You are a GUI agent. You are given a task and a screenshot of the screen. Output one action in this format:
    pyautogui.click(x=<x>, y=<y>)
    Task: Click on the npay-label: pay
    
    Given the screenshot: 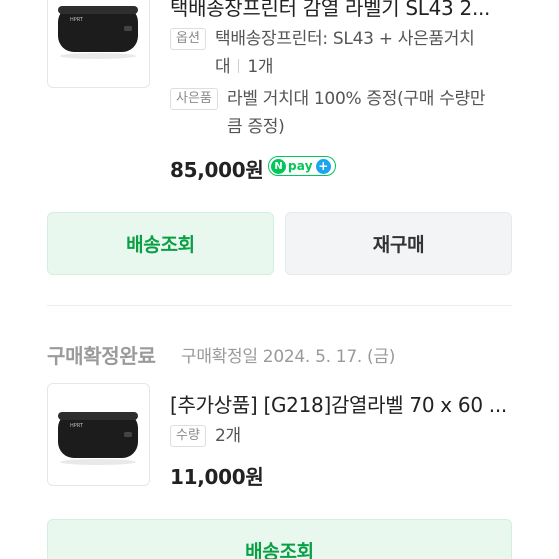 What is the action you would take?
    pyautogui.click(x=300, y=166)
    